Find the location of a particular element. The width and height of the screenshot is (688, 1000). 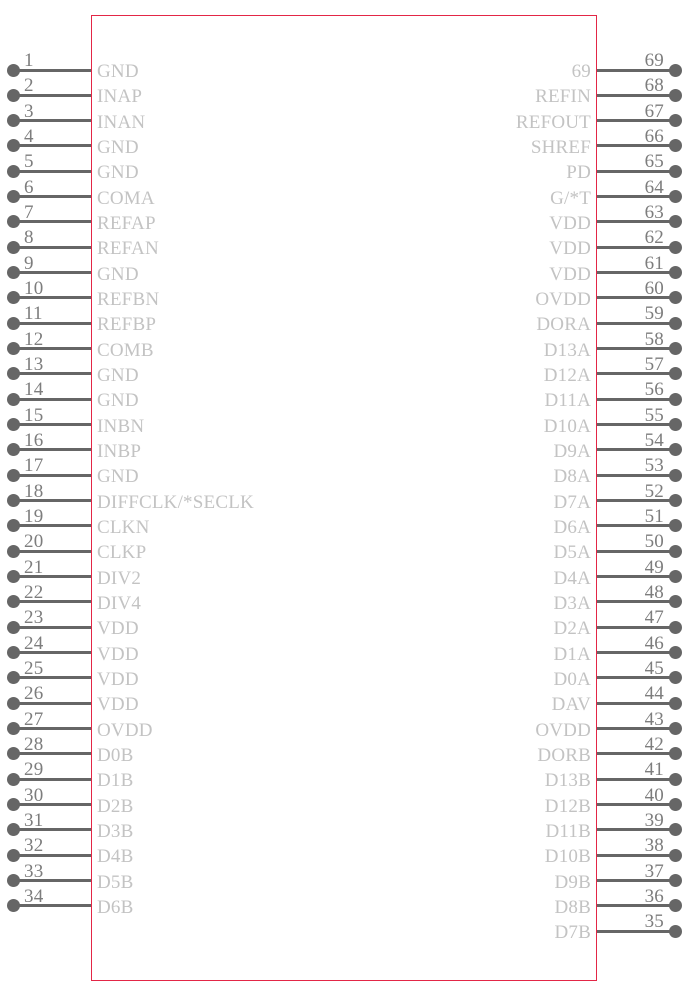

pin-name-46: D1A is located at coordinates (572, 654).